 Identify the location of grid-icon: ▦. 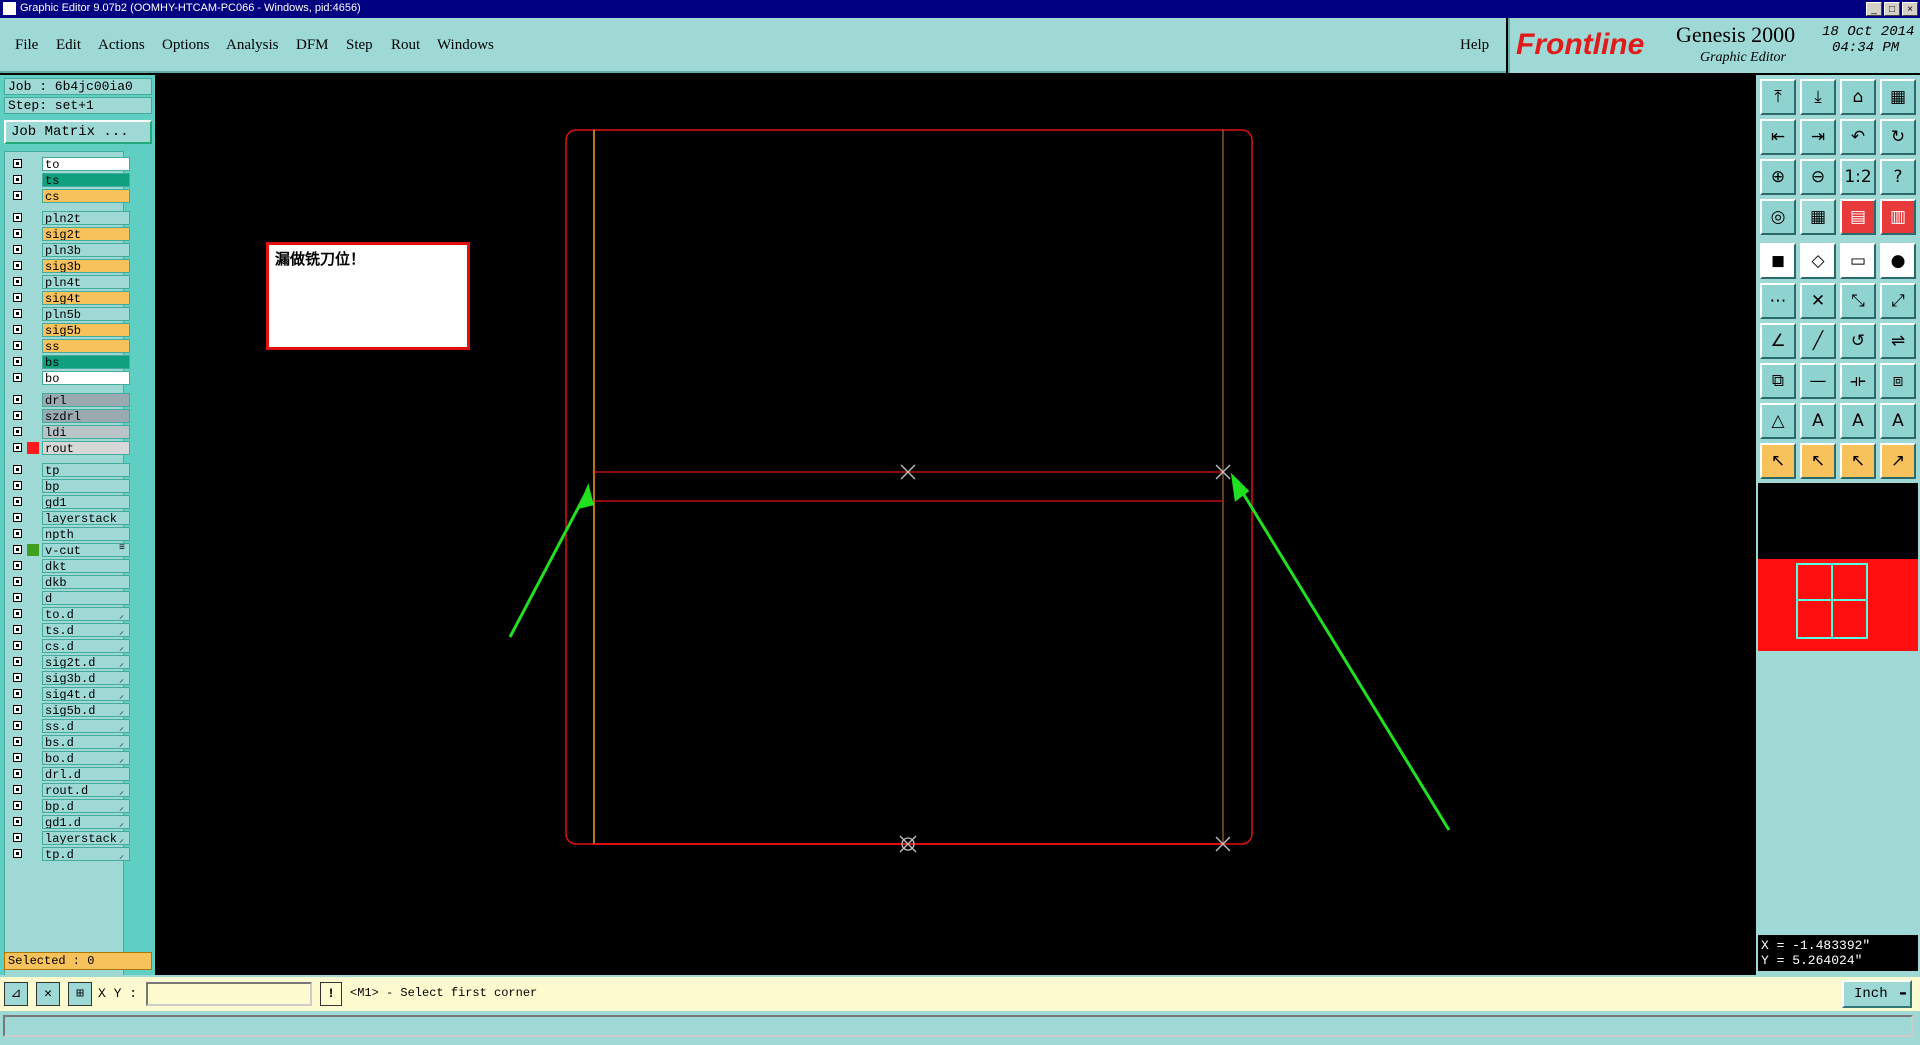
(1818, 217).